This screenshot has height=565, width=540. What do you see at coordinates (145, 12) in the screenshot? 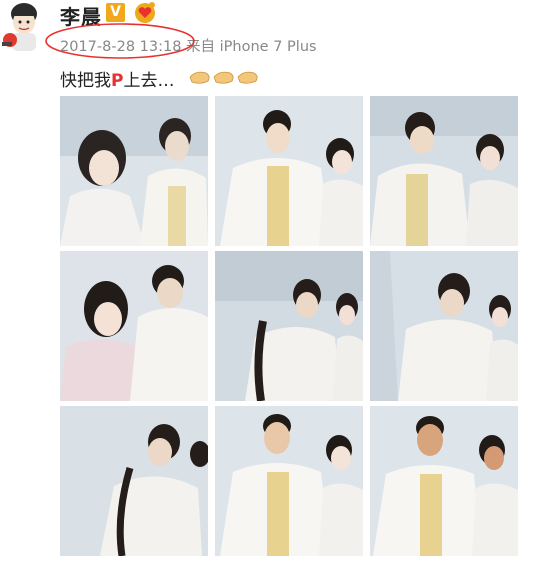
I see `heart-badge-icon` at bounding box center [145, 12].